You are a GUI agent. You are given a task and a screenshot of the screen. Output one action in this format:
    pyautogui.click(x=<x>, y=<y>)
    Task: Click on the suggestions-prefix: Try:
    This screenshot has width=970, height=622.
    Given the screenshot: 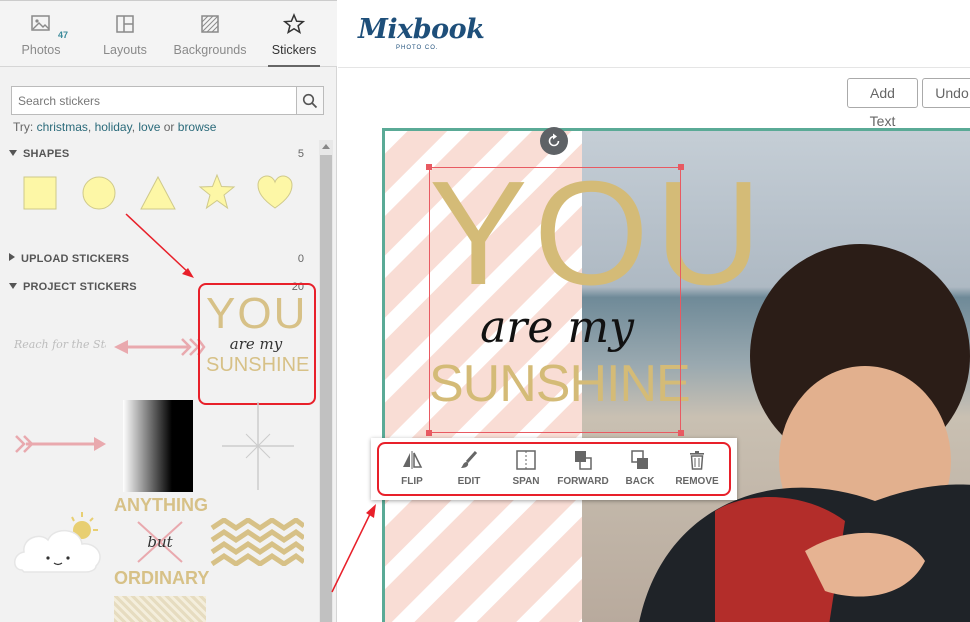 What is the action you would take?
    pyautogui.click(x=23, y=127)
    